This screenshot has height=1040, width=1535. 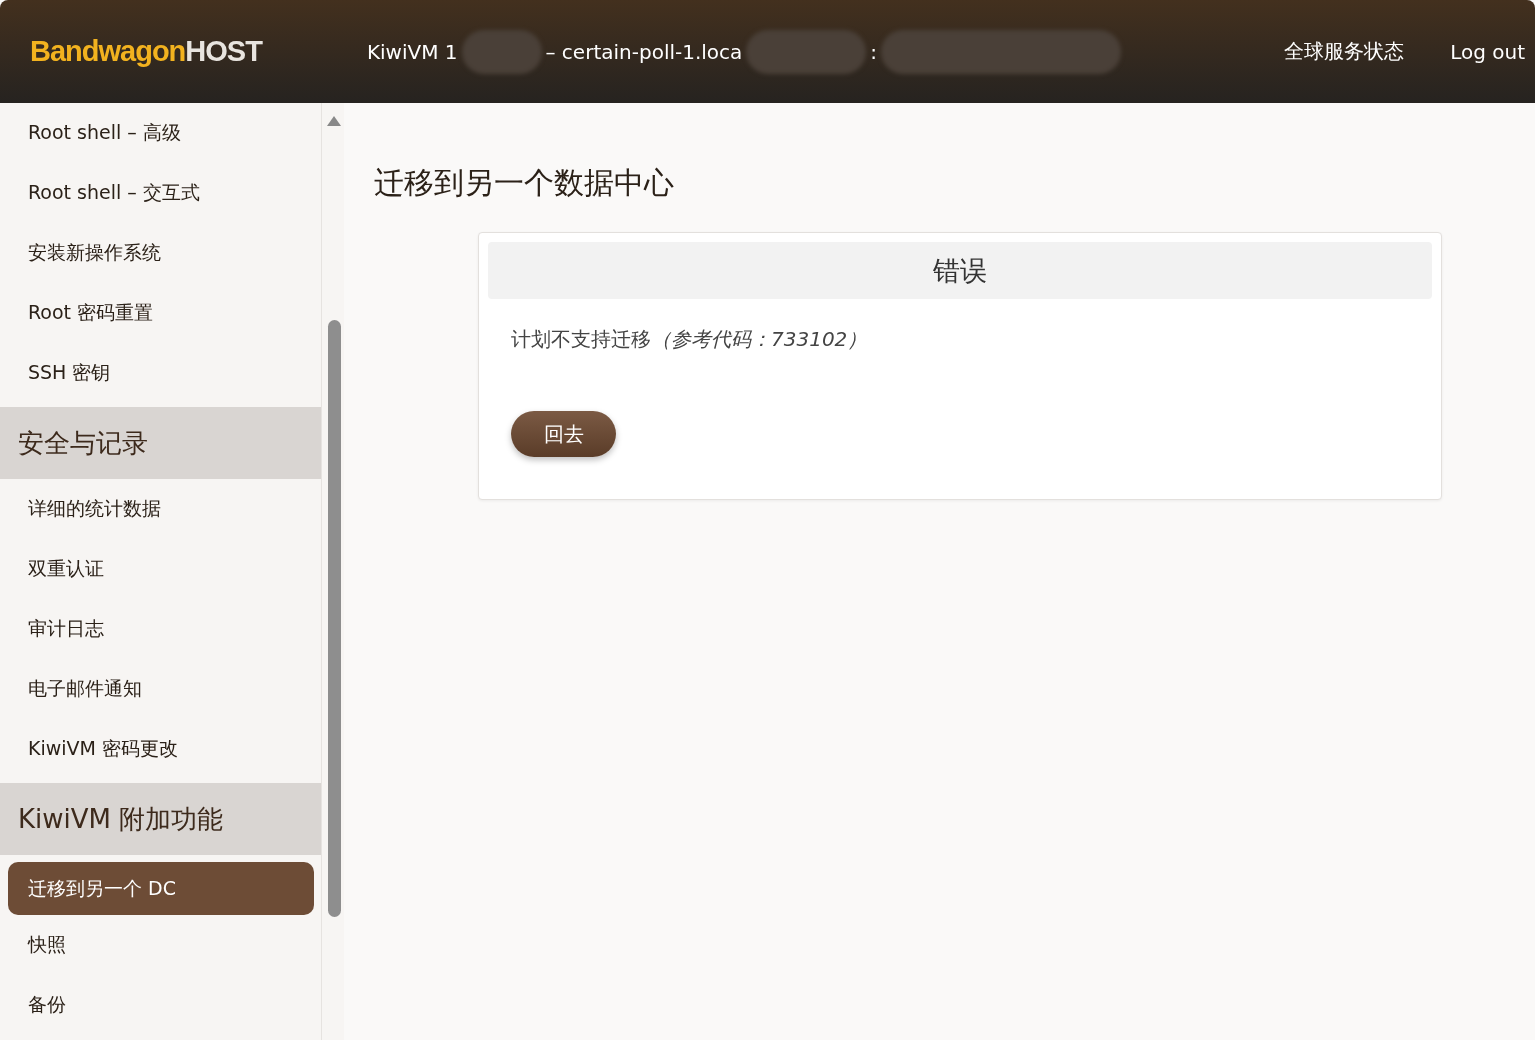 What do you see at coordinates (1344, 51) in the screenshot?
I see `header-link: 全球服务状态` at bounding box center [1344, 51].